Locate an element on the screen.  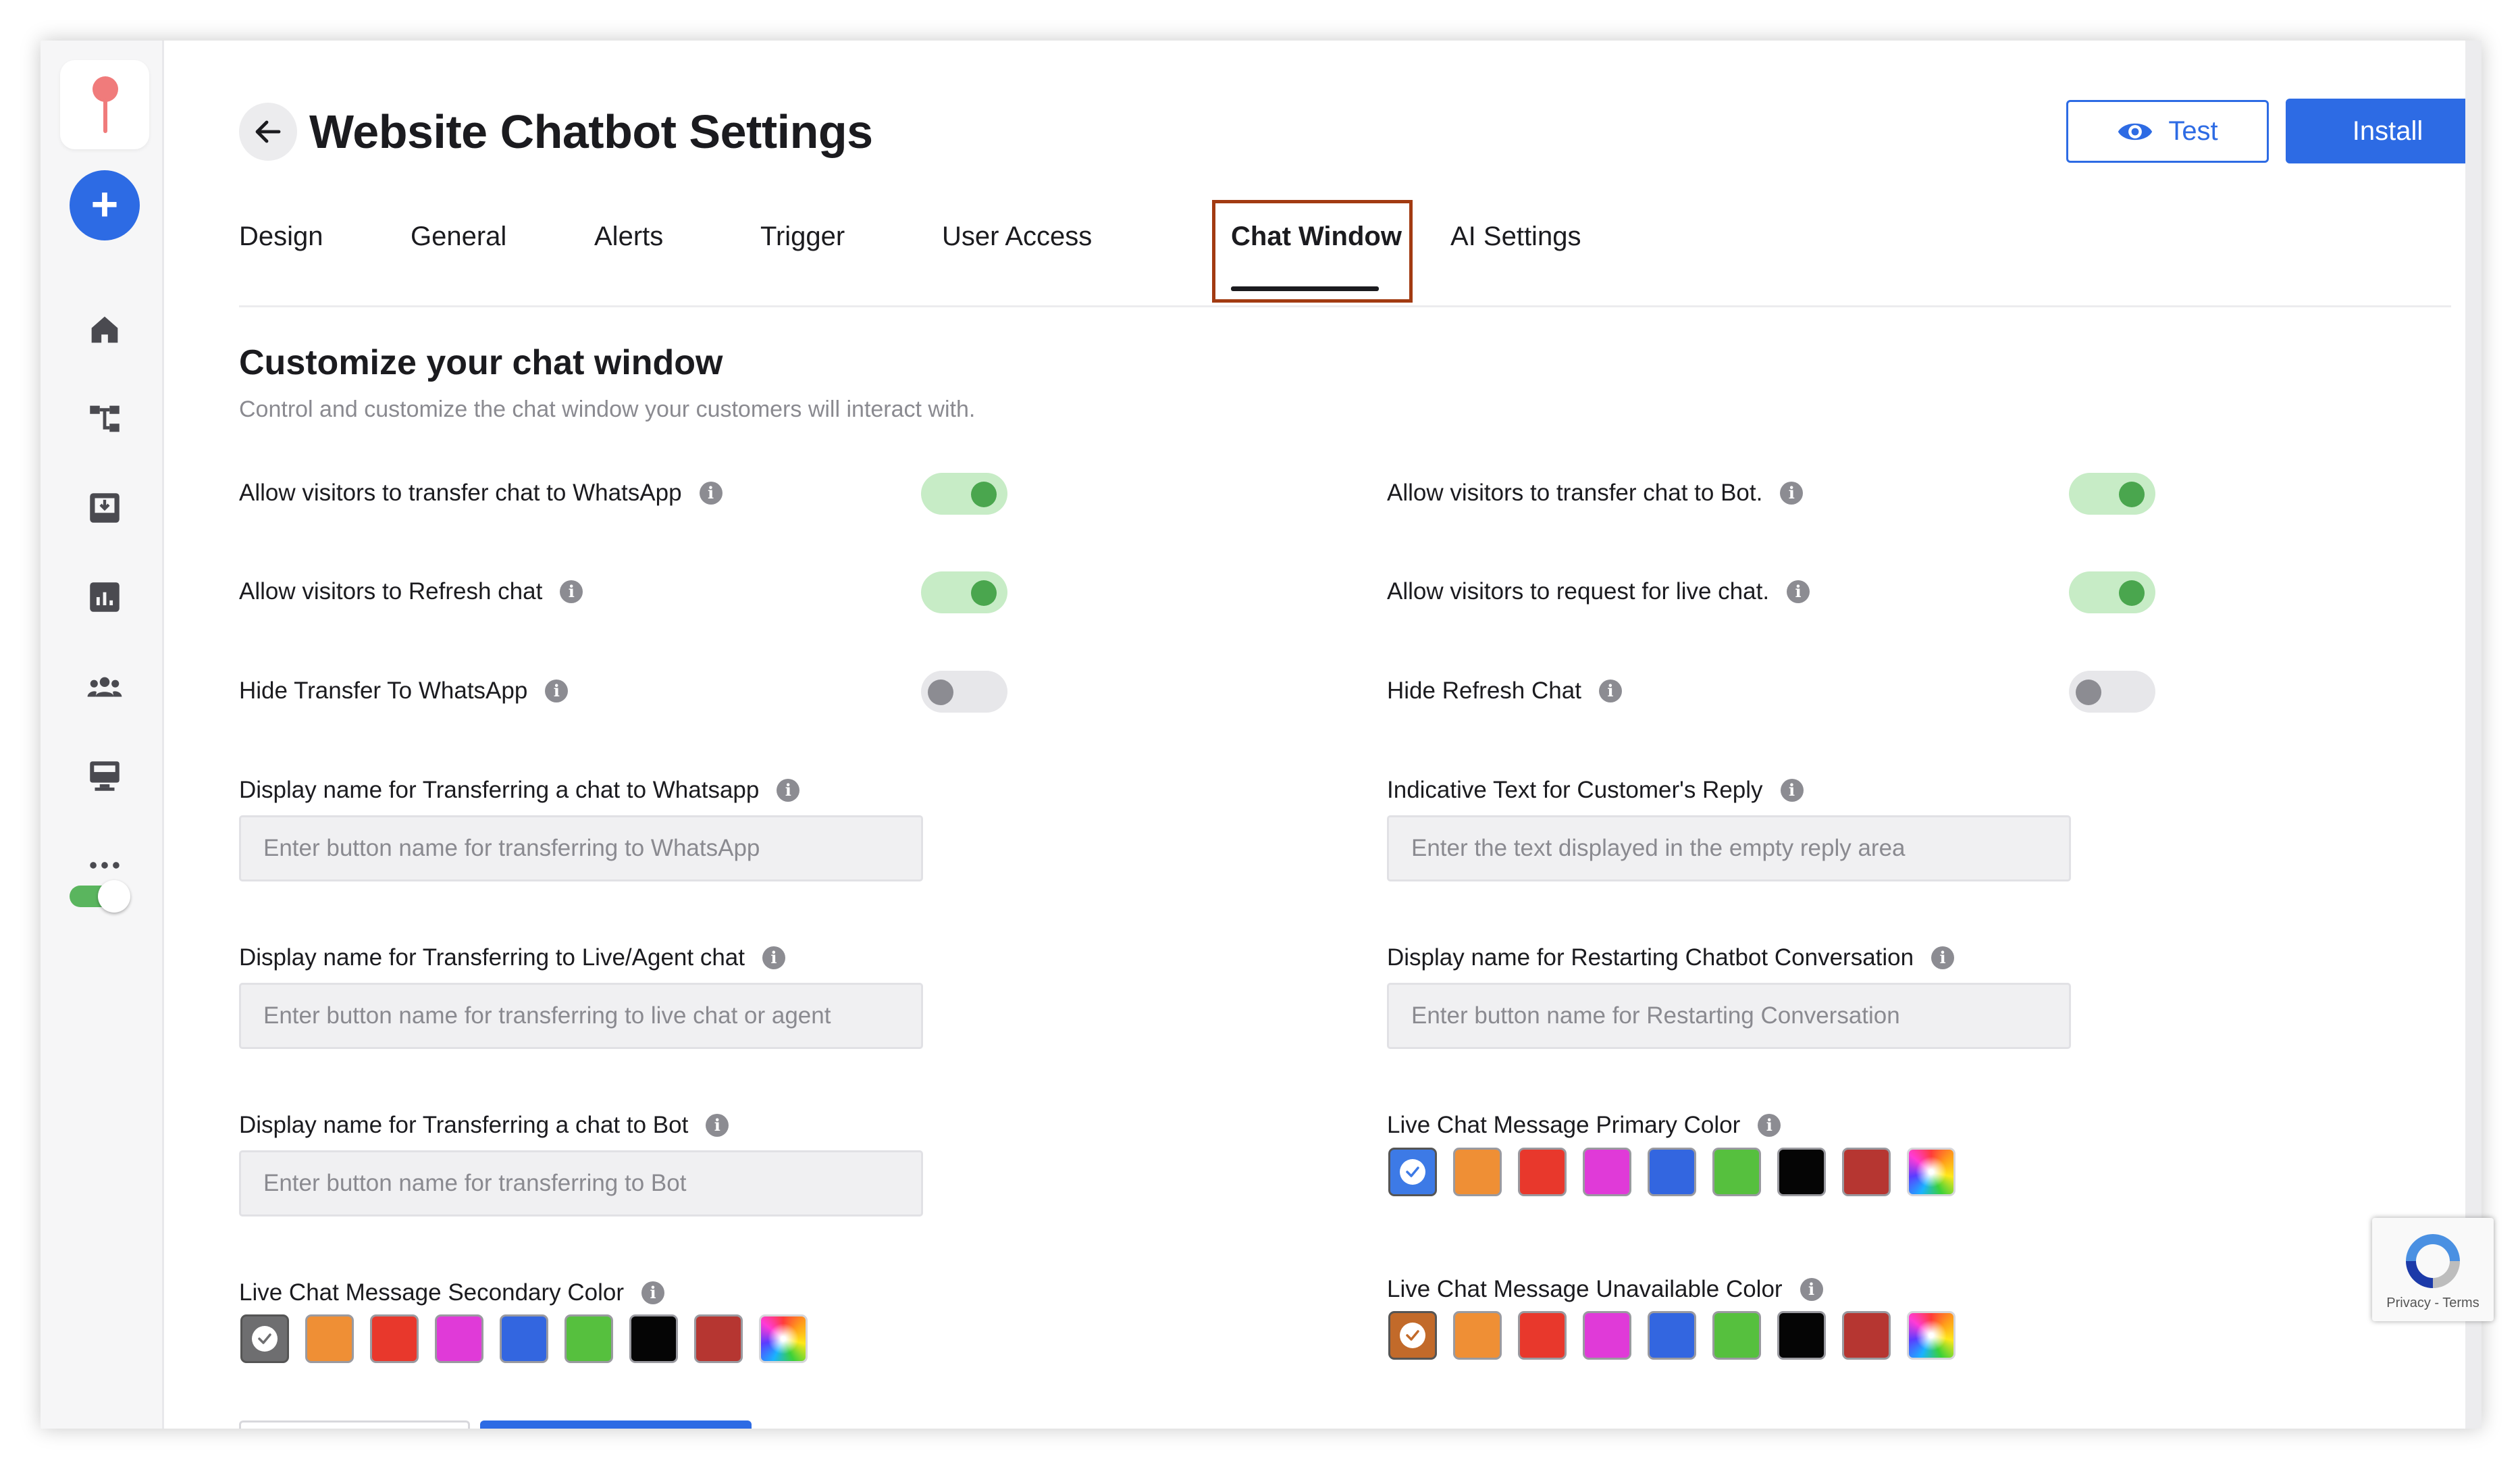
color-label-unavailable: Live Chat Message Unavailable Color i is located at coordinates (1605, 1289).